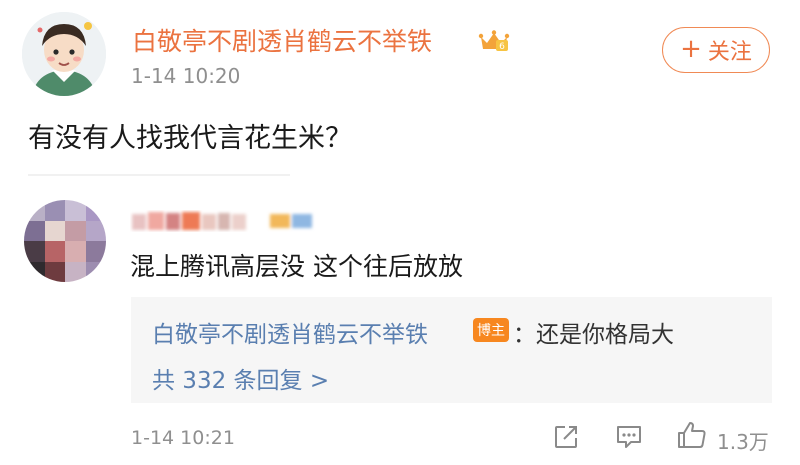  Describe the element at coordinates (502, 47) in the screenshot. I see `svg-text: 6` at that location.